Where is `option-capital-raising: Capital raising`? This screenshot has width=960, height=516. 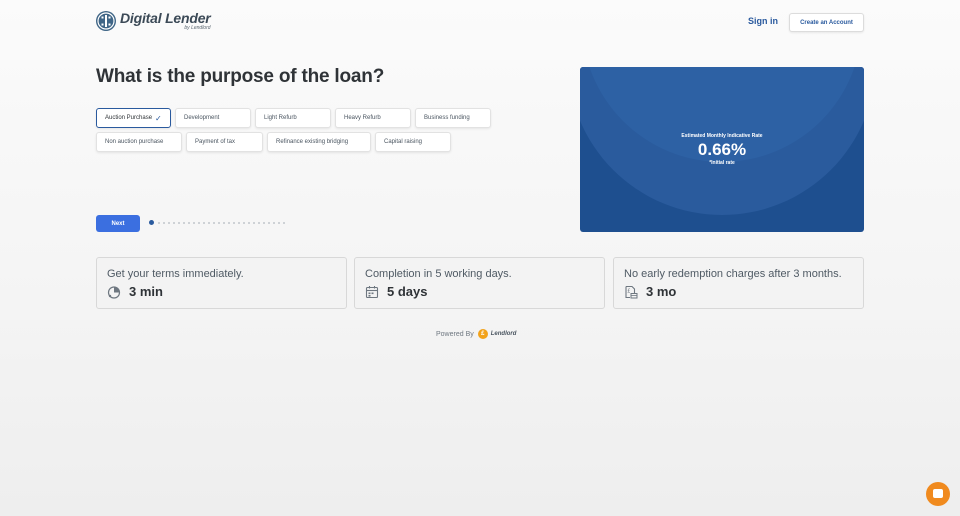 option-capital-raising: Capital raising is located at coordinates (413, 142).